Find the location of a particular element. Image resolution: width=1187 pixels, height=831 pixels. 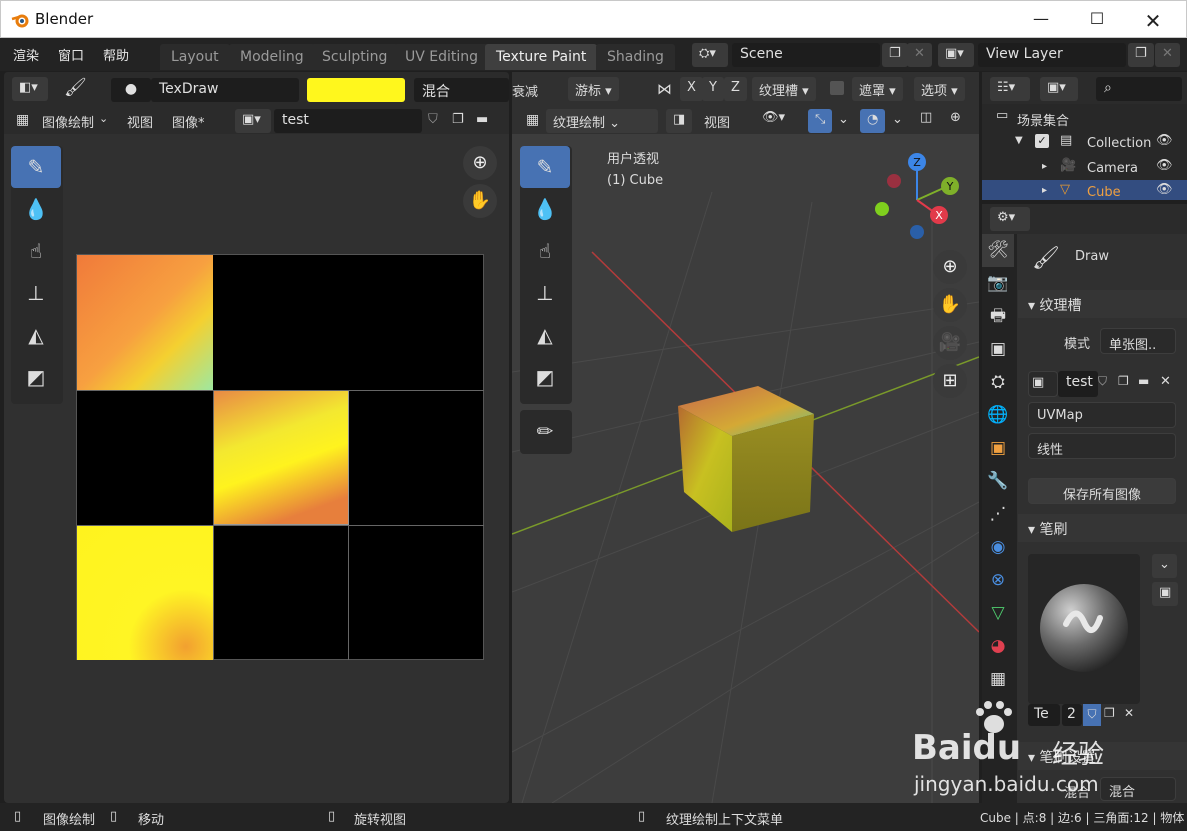

delete-view-layer-icon: ✕ is located at coordinates (1167, 55).